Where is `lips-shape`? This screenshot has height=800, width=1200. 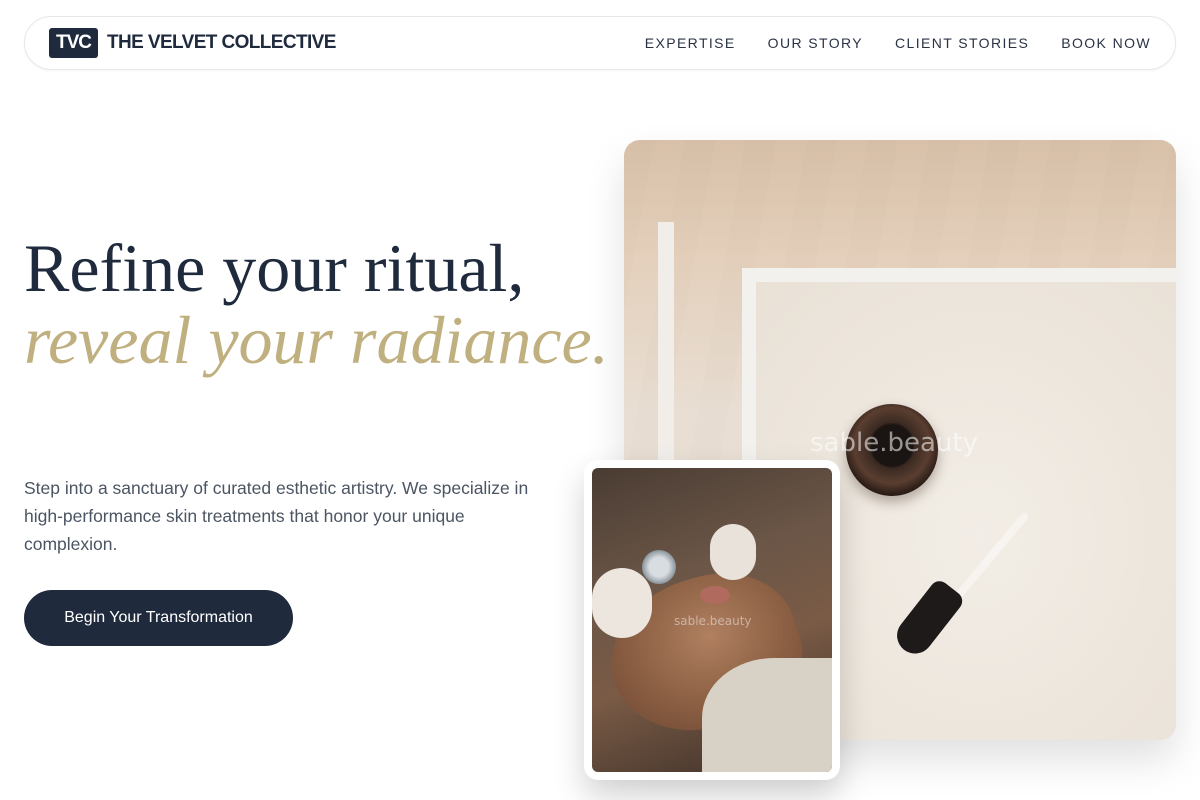
lips-shape is located at coordinates (715, 595).